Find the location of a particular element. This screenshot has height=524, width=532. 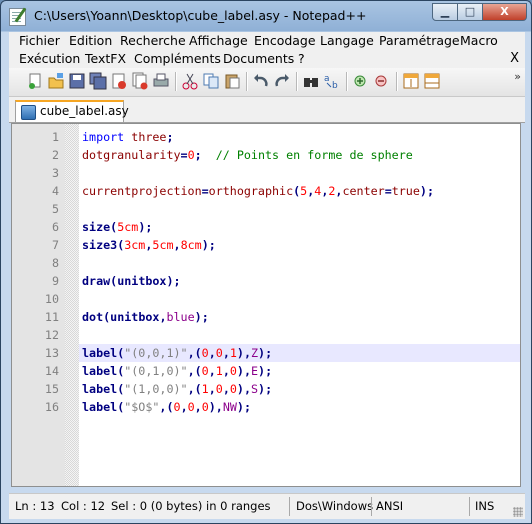

line-number: 1 is located at coordinates (55, 137).